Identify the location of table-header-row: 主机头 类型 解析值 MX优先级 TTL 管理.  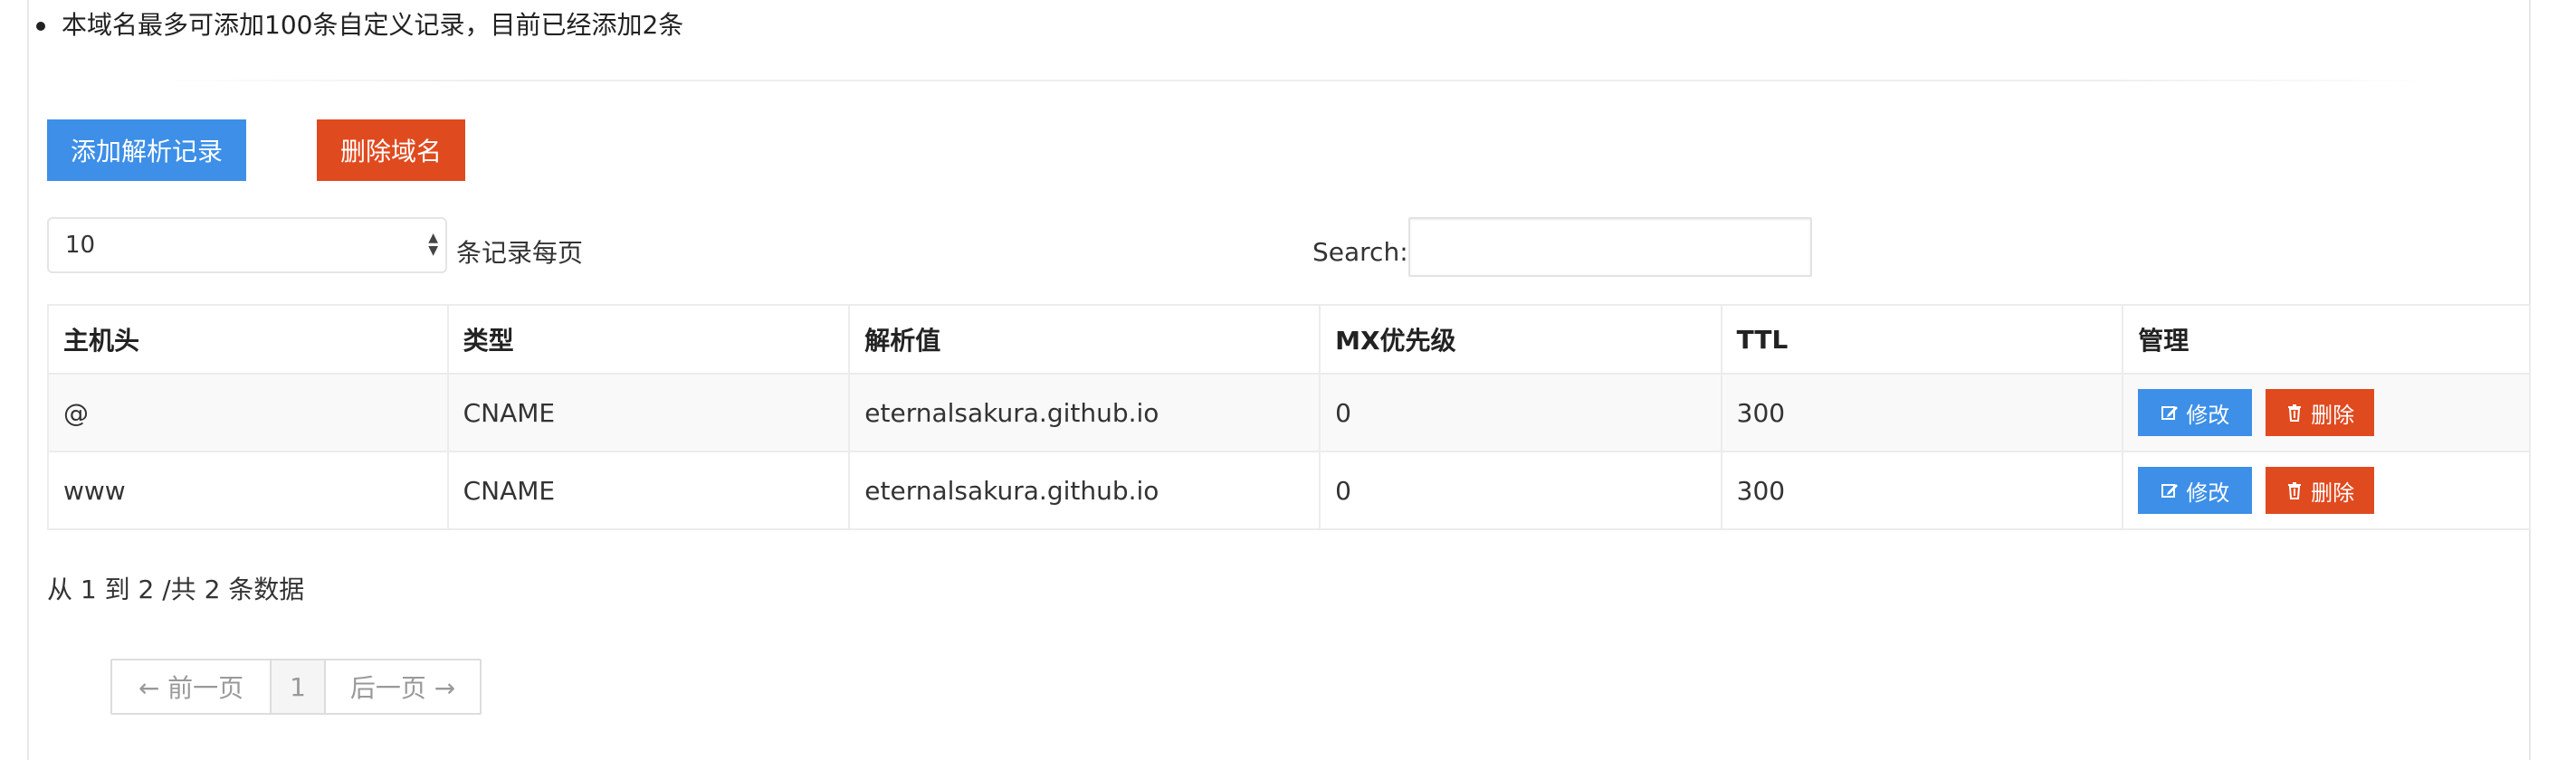
(1289, 339).